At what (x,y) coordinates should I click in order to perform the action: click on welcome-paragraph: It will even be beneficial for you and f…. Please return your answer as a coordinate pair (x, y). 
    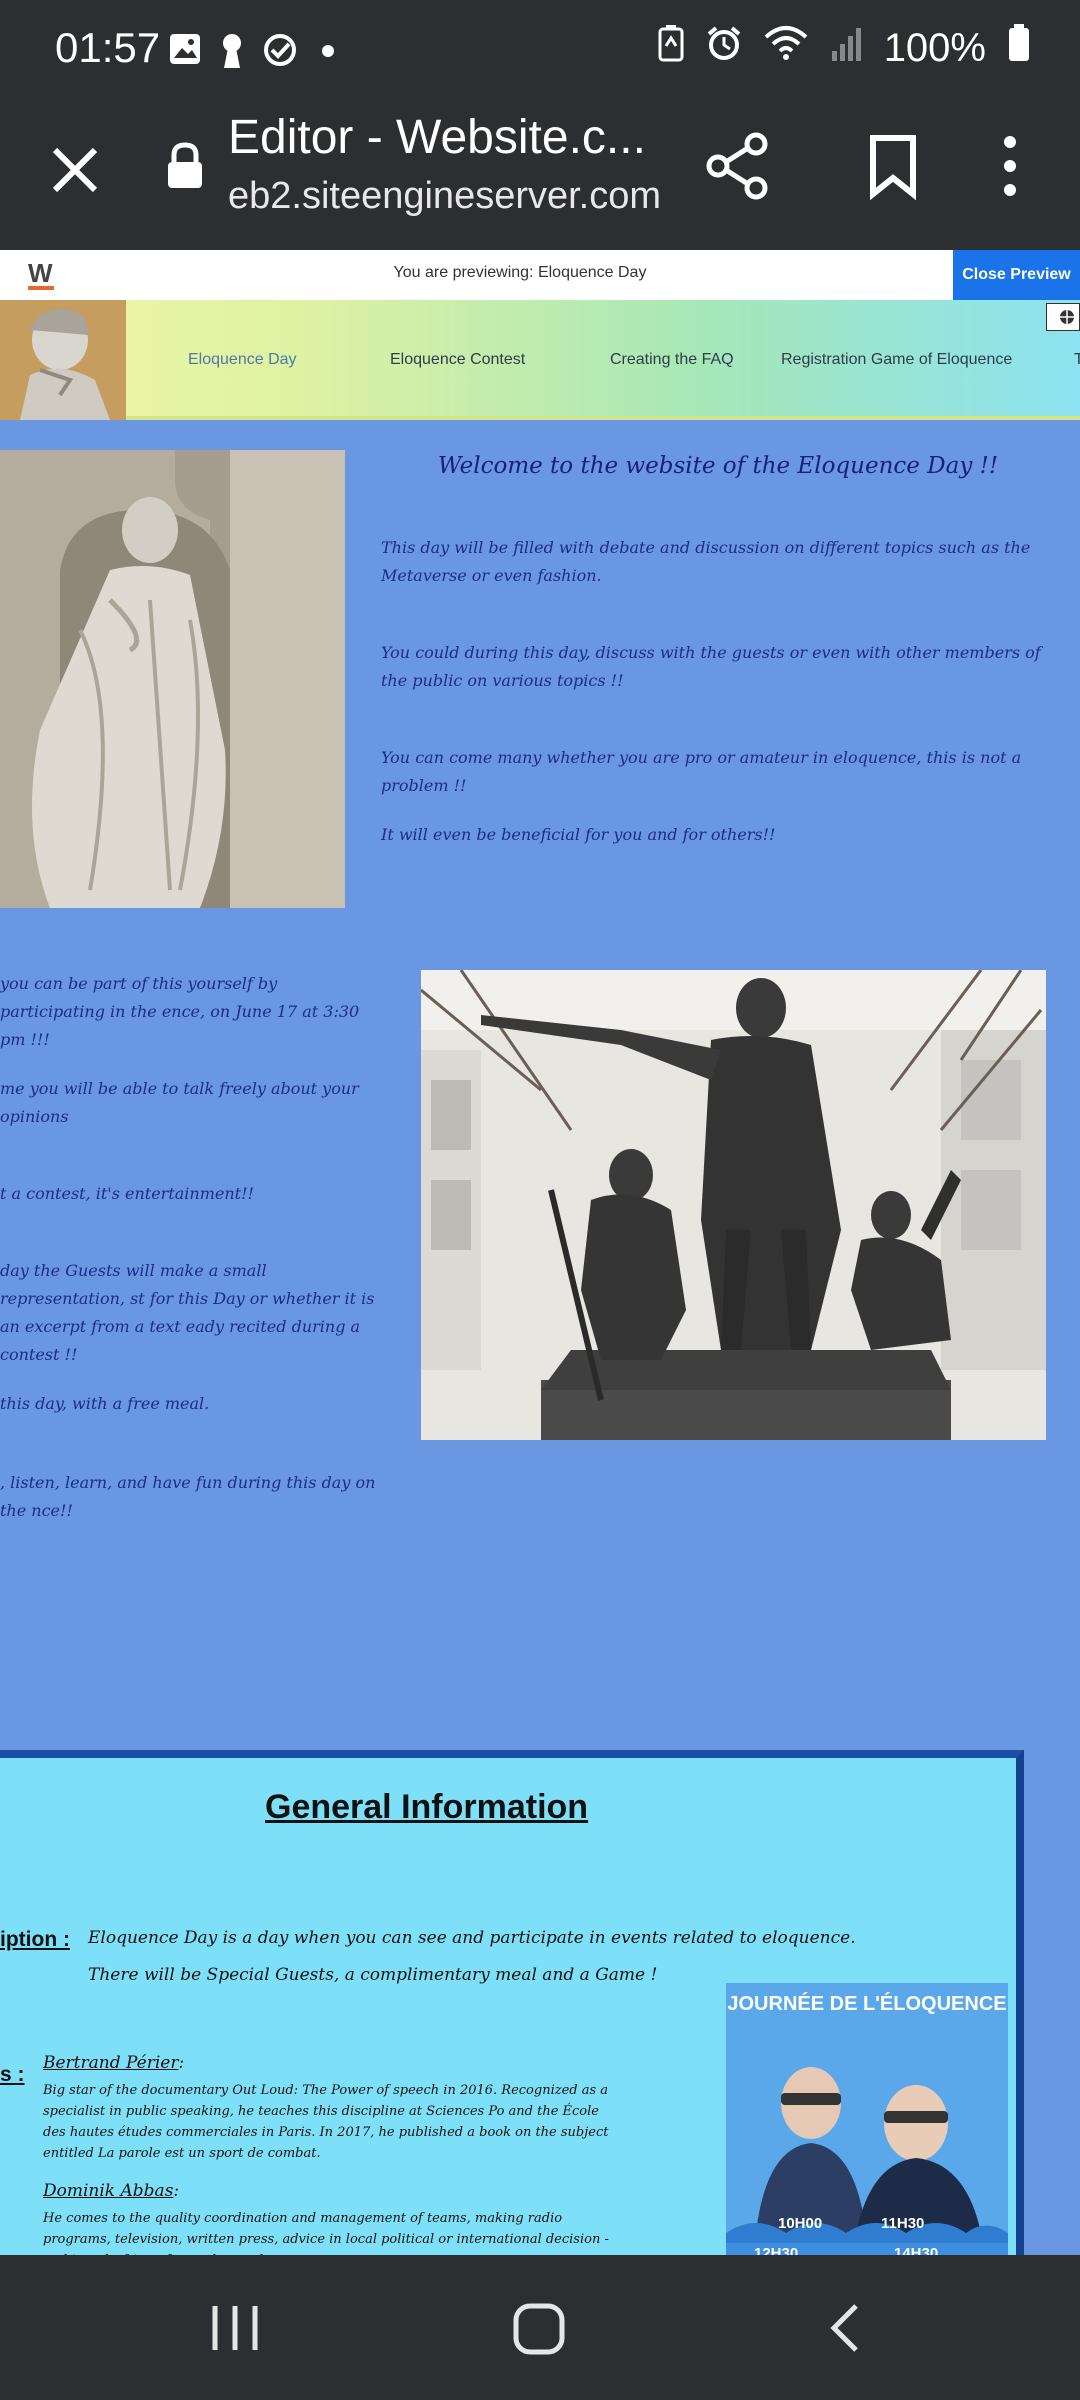
    Looking at the image, I should click on (578, 834).